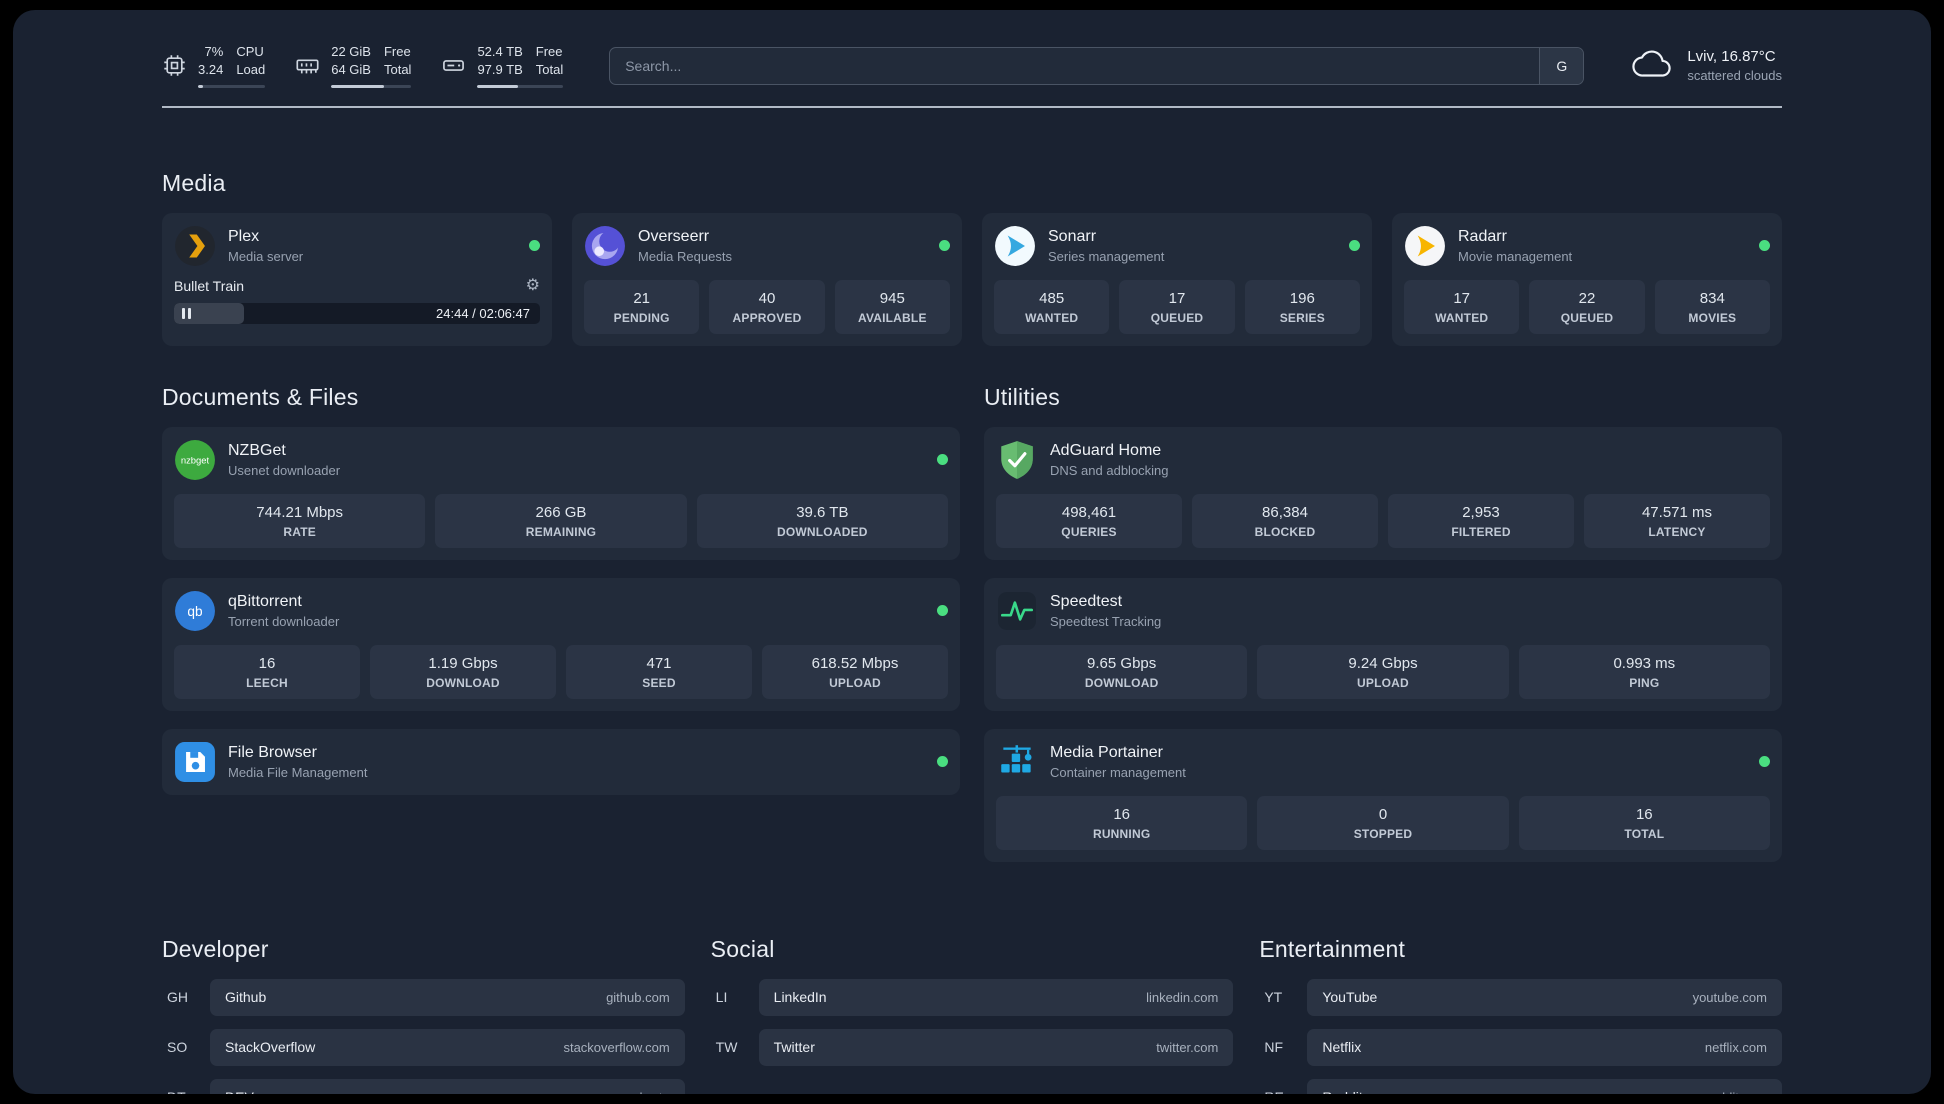 The image size is (1944, 1104). What do you see at coordinates (244, 236) in the screenshot?
I see `app-name: Plex` at bounding box center [244, 236].